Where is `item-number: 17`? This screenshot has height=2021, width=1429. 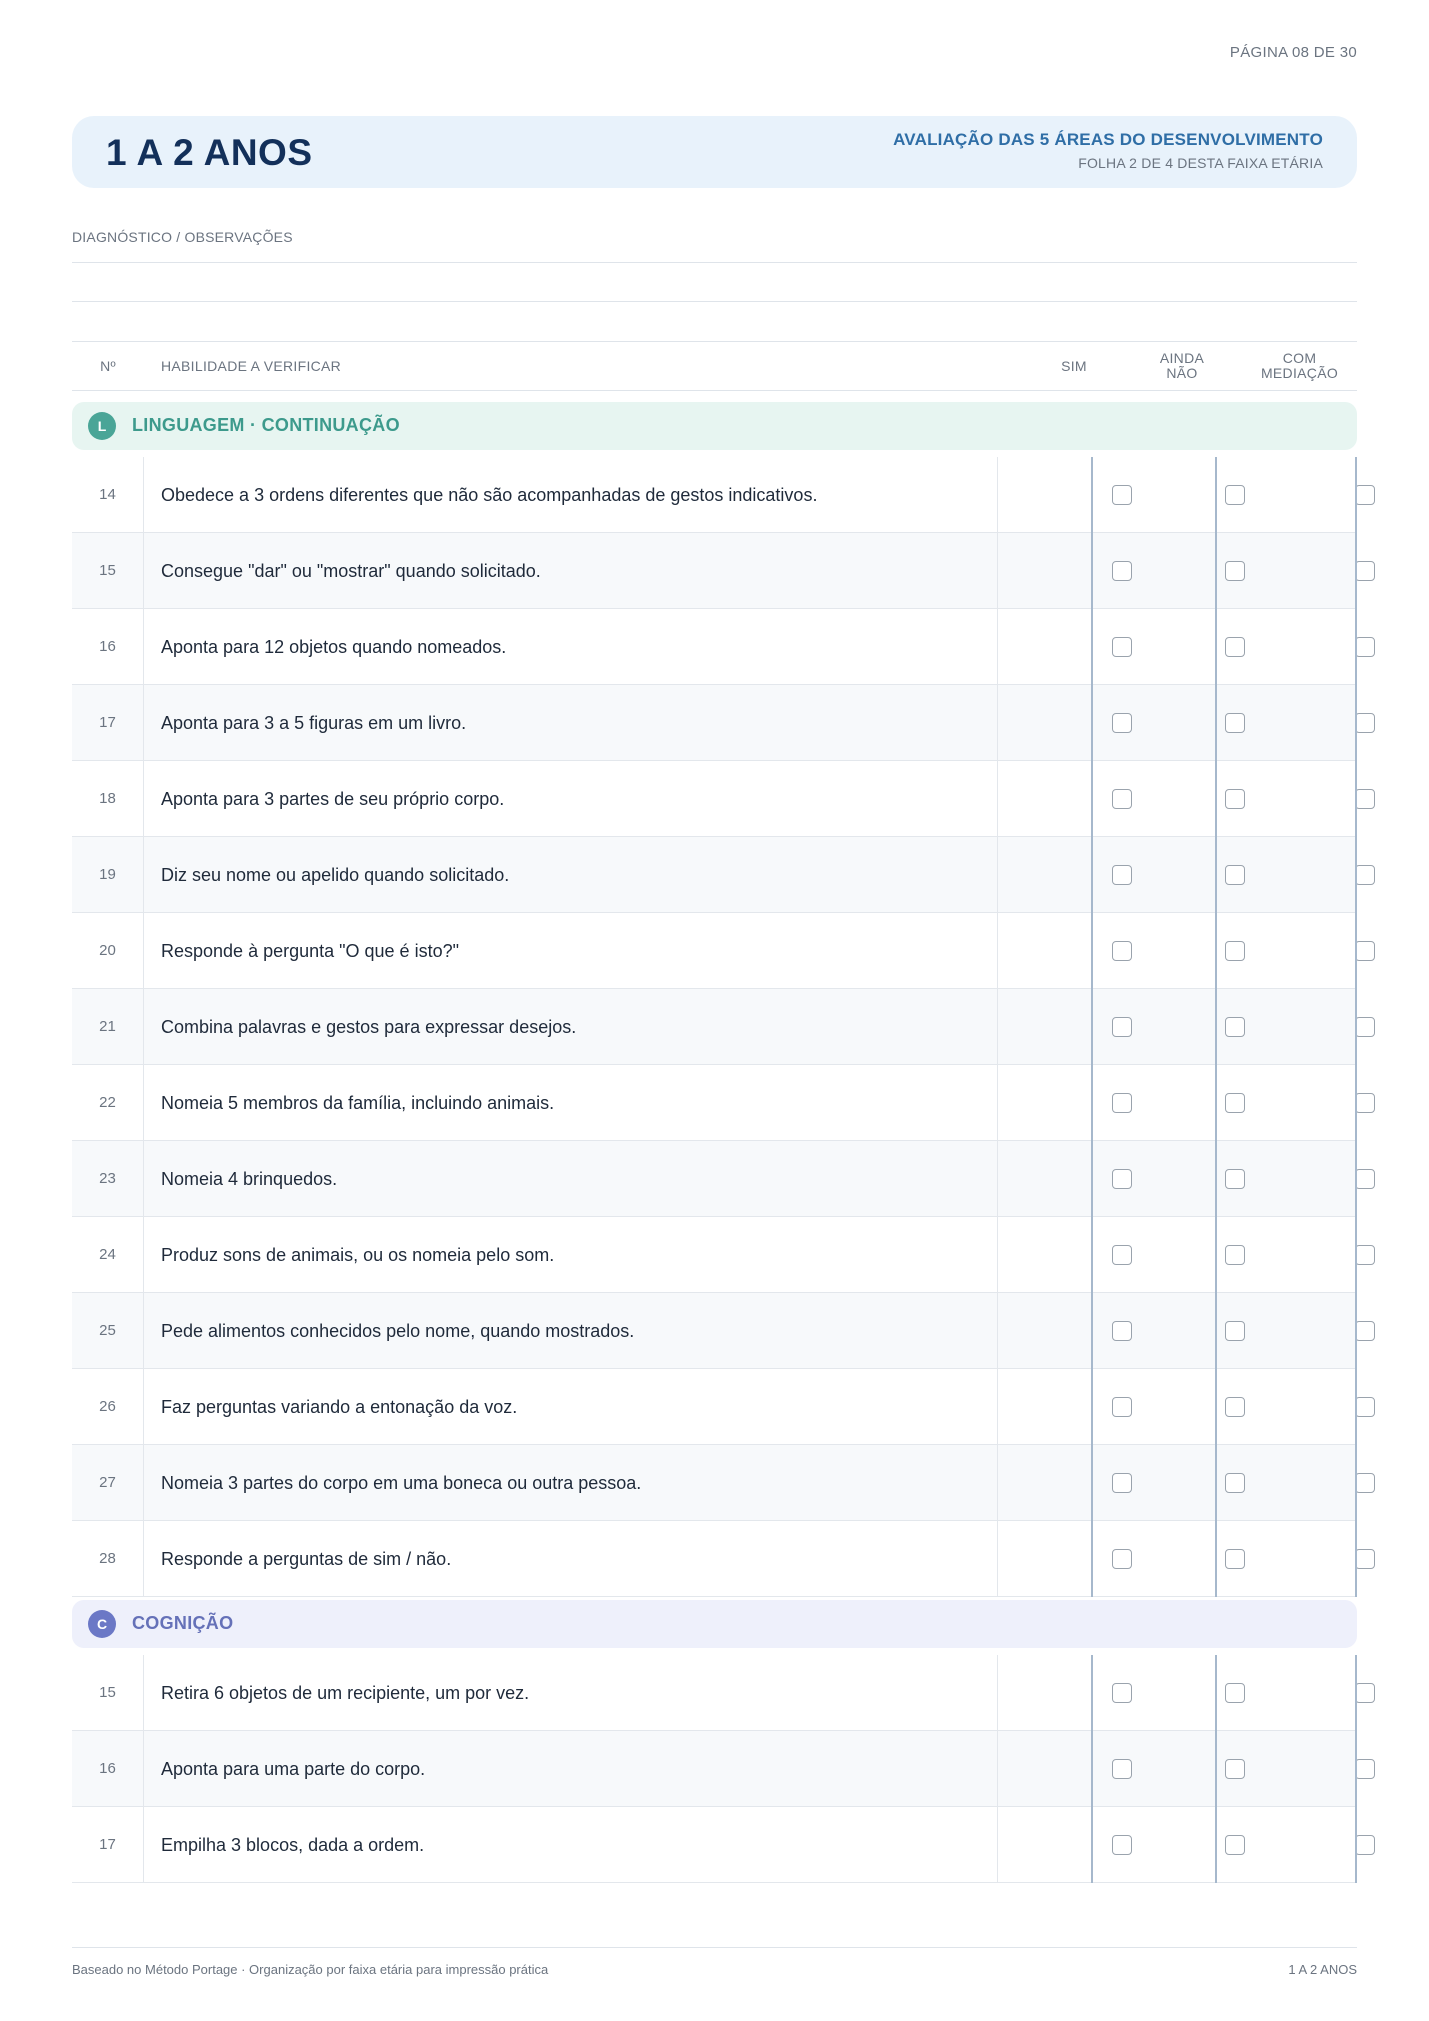 item-number: 17 is located at coordinates (108, 1845).